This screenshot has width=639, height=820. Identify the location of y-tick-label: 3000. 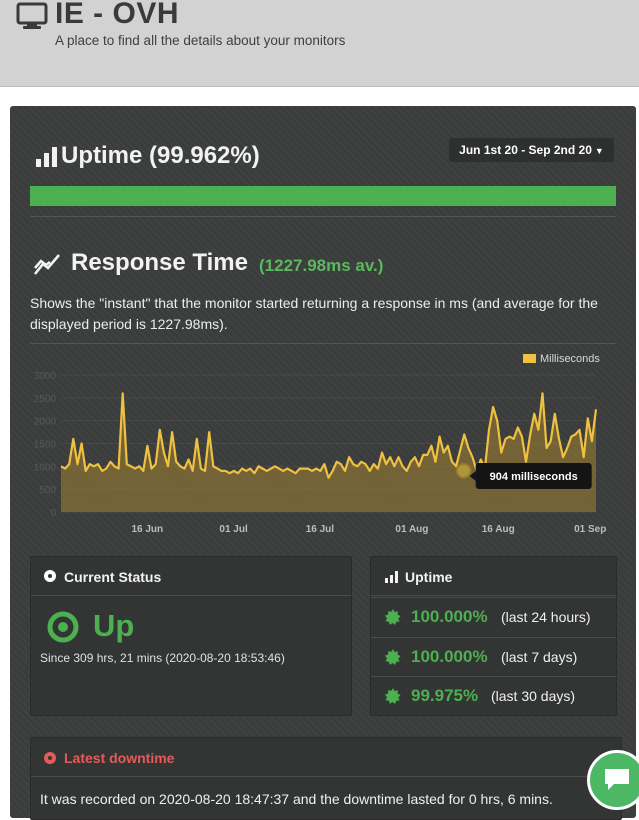
(45, 376).